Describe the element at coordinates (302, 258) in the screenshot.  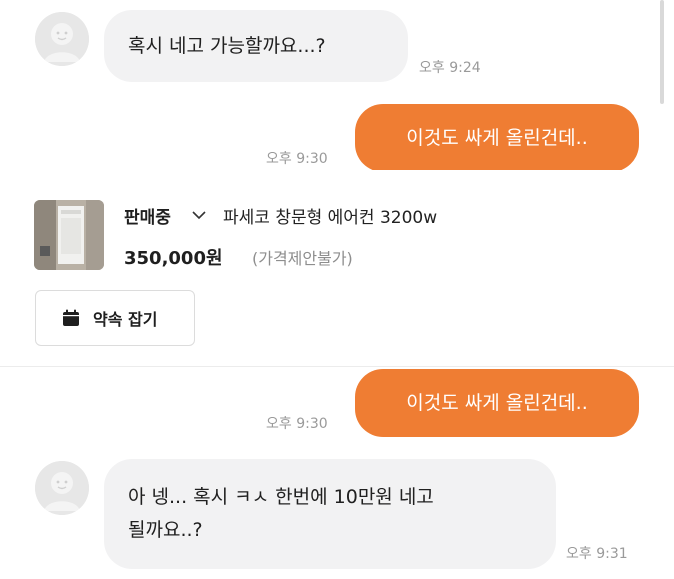
I see `price-note: (가격제안불가)` at that location.